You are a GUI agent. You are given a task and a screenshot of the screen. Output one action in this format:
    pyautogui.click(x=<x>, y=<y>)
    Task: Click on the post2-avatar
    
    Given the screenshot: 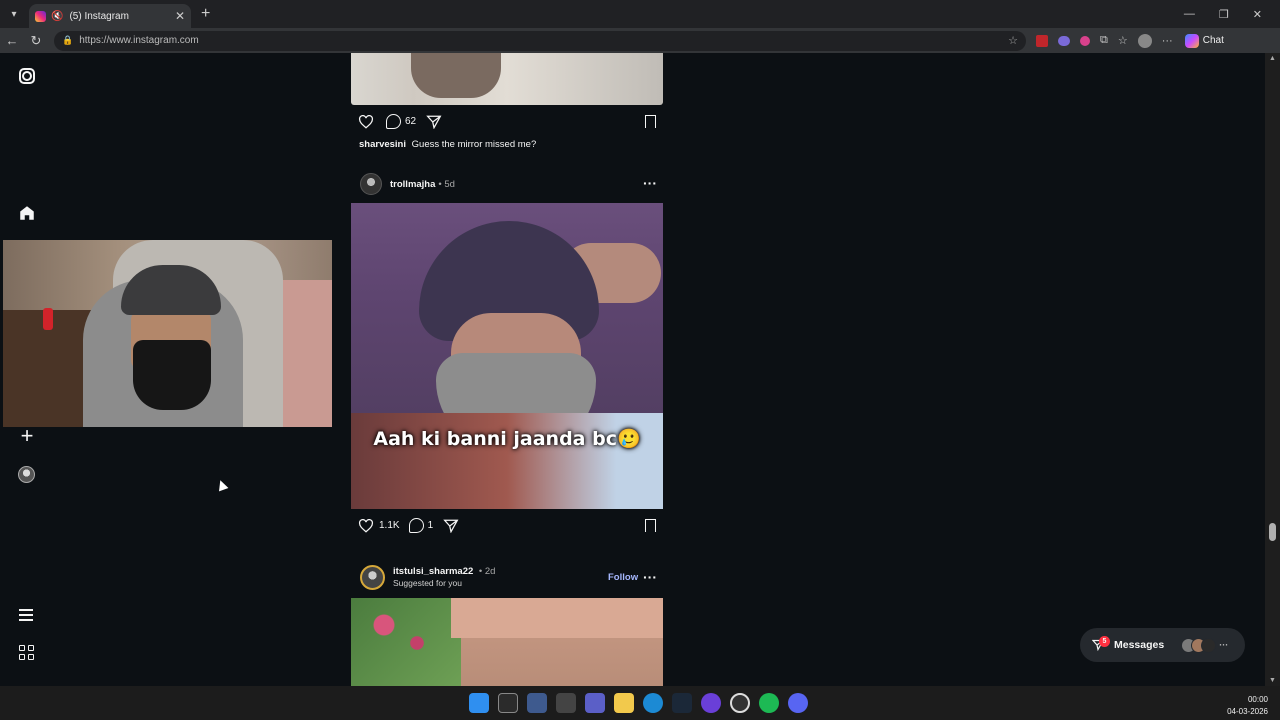 What is the action you would take?
    pyautogui.click(x=371, y=184)
    